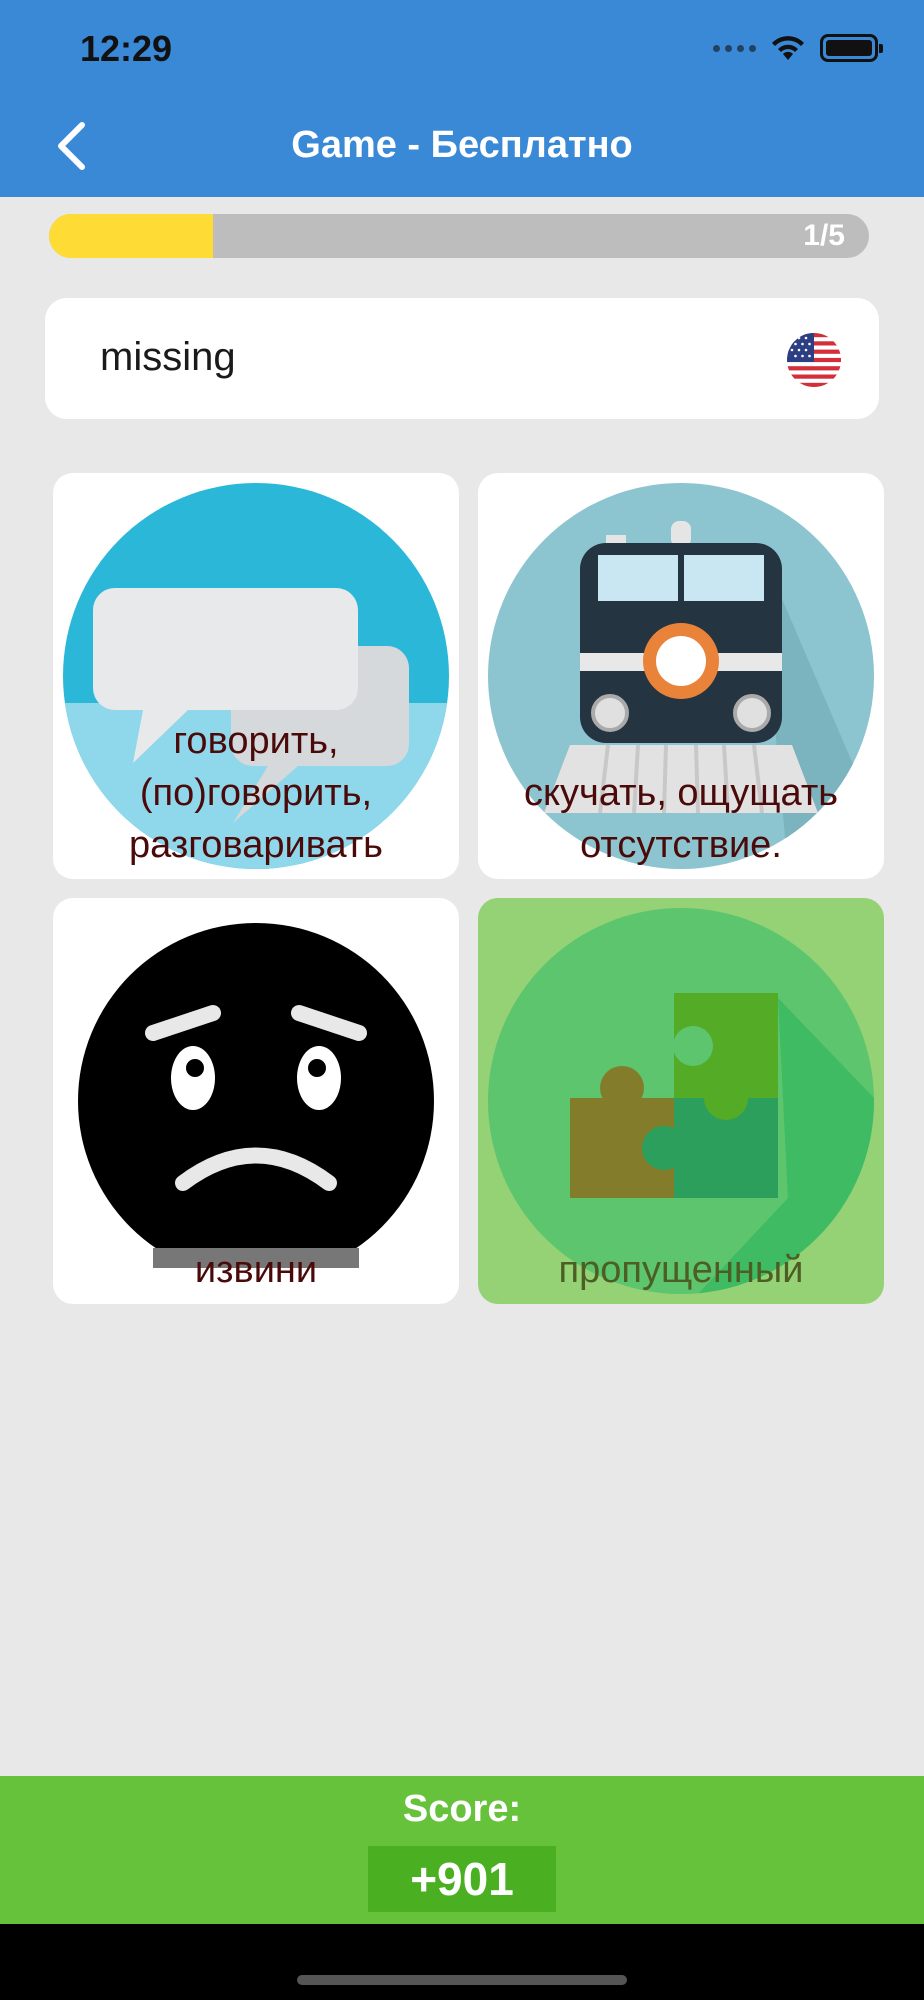 This screenshot has height=2000, width=924. Describe the element at coordinates (462, 145) in the screenshot. I see `page-title: Game - Бесплатно` at that location.